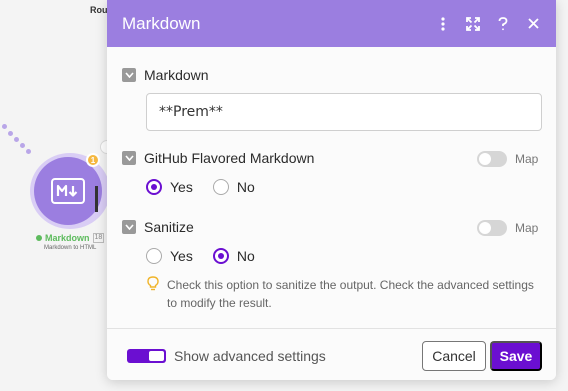 This screenshot has height=391, width=568. I want to click on save-button: Save, so click(516, 356).